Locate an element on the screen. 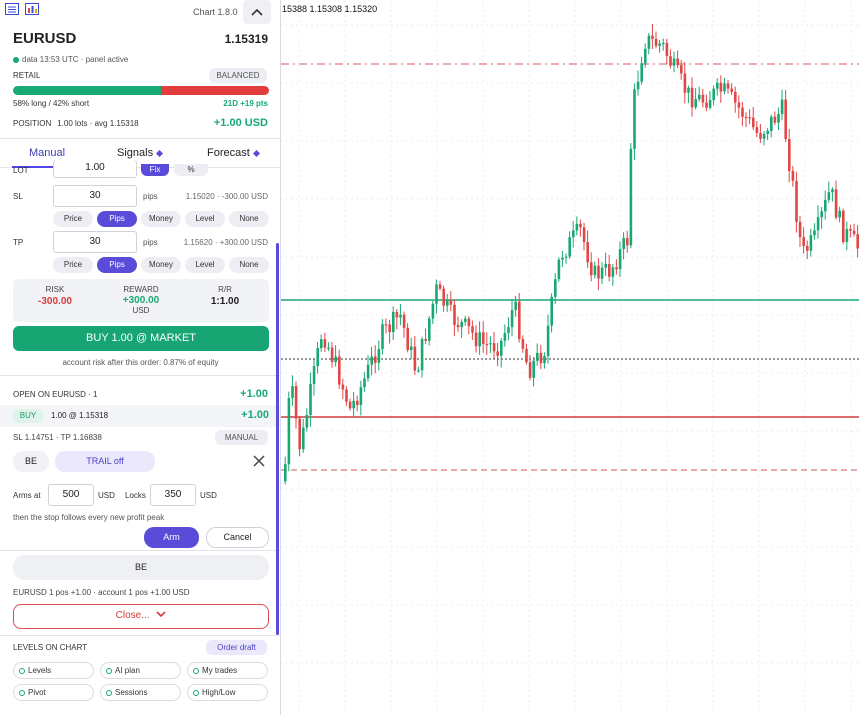  tab-forecast: Forecast is located at coordinates (233, 153).